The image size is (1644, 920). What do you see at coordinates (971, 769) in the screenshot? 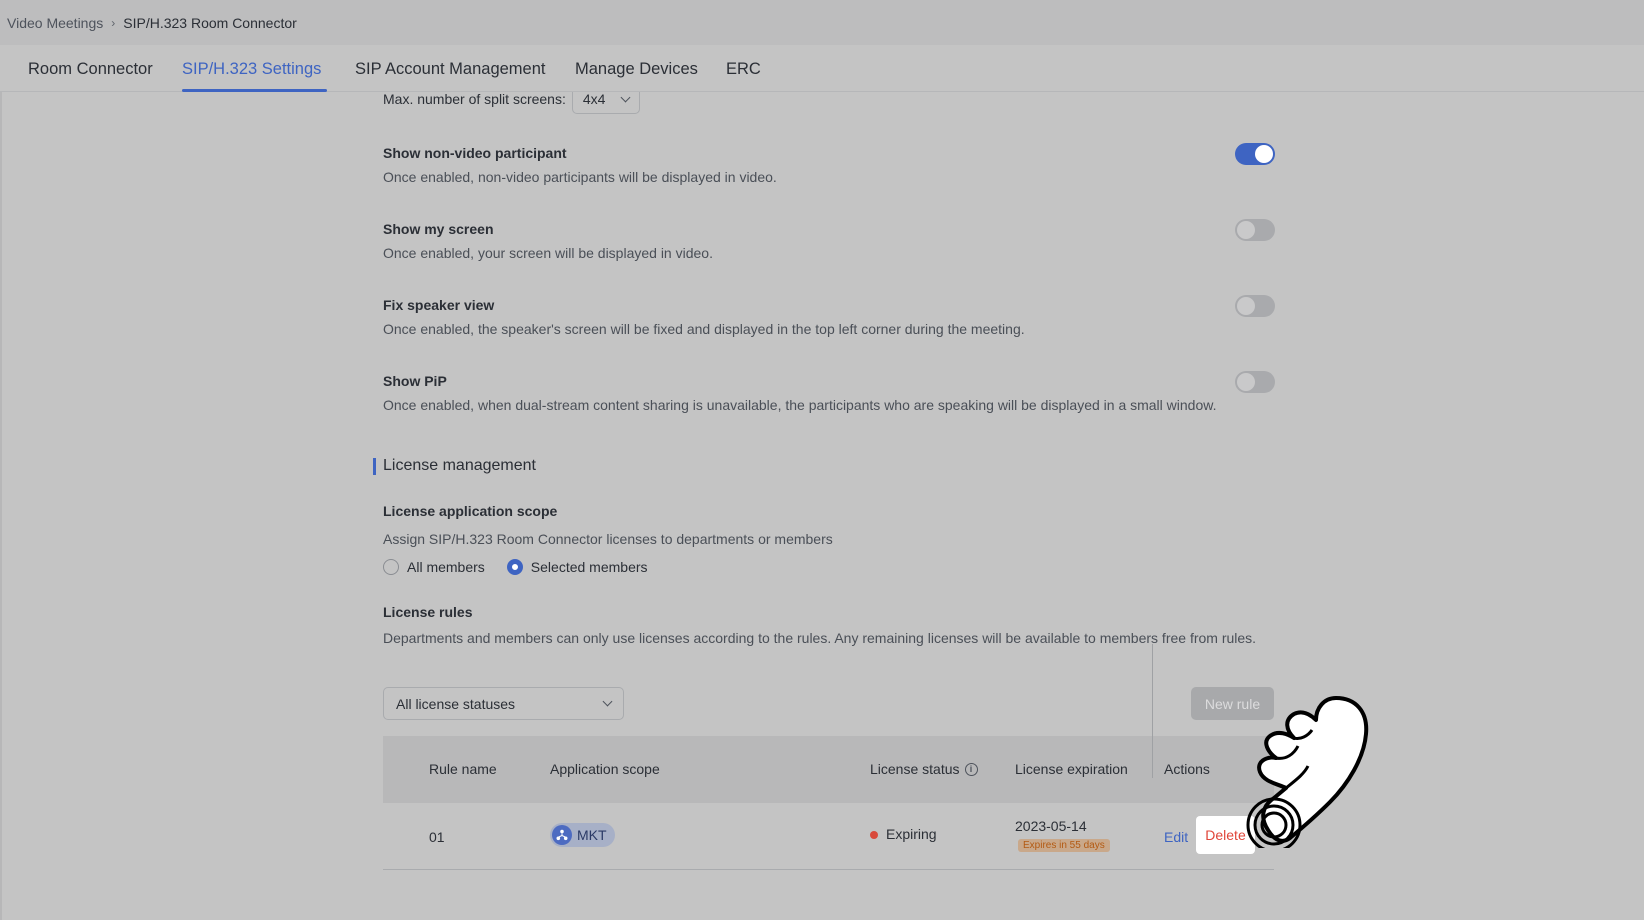
I see `info-icon: i` at bounding box center [971, 769].